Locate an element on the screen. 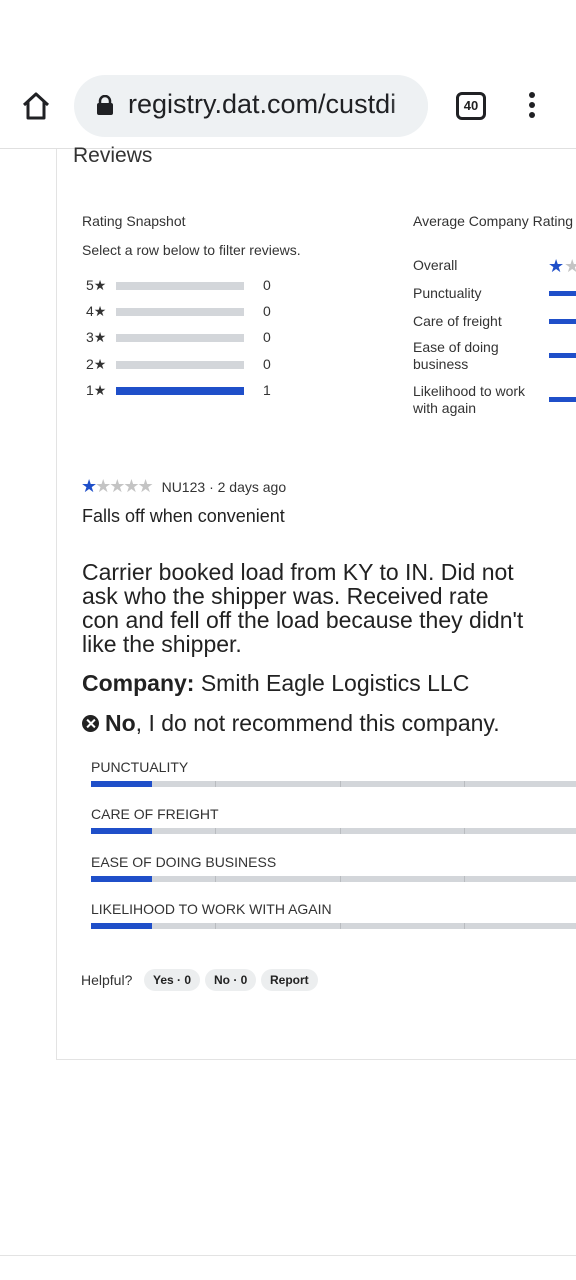 The width and height of the screenshot is (576, 1280). row-fill is located at coordinates (180, 391).